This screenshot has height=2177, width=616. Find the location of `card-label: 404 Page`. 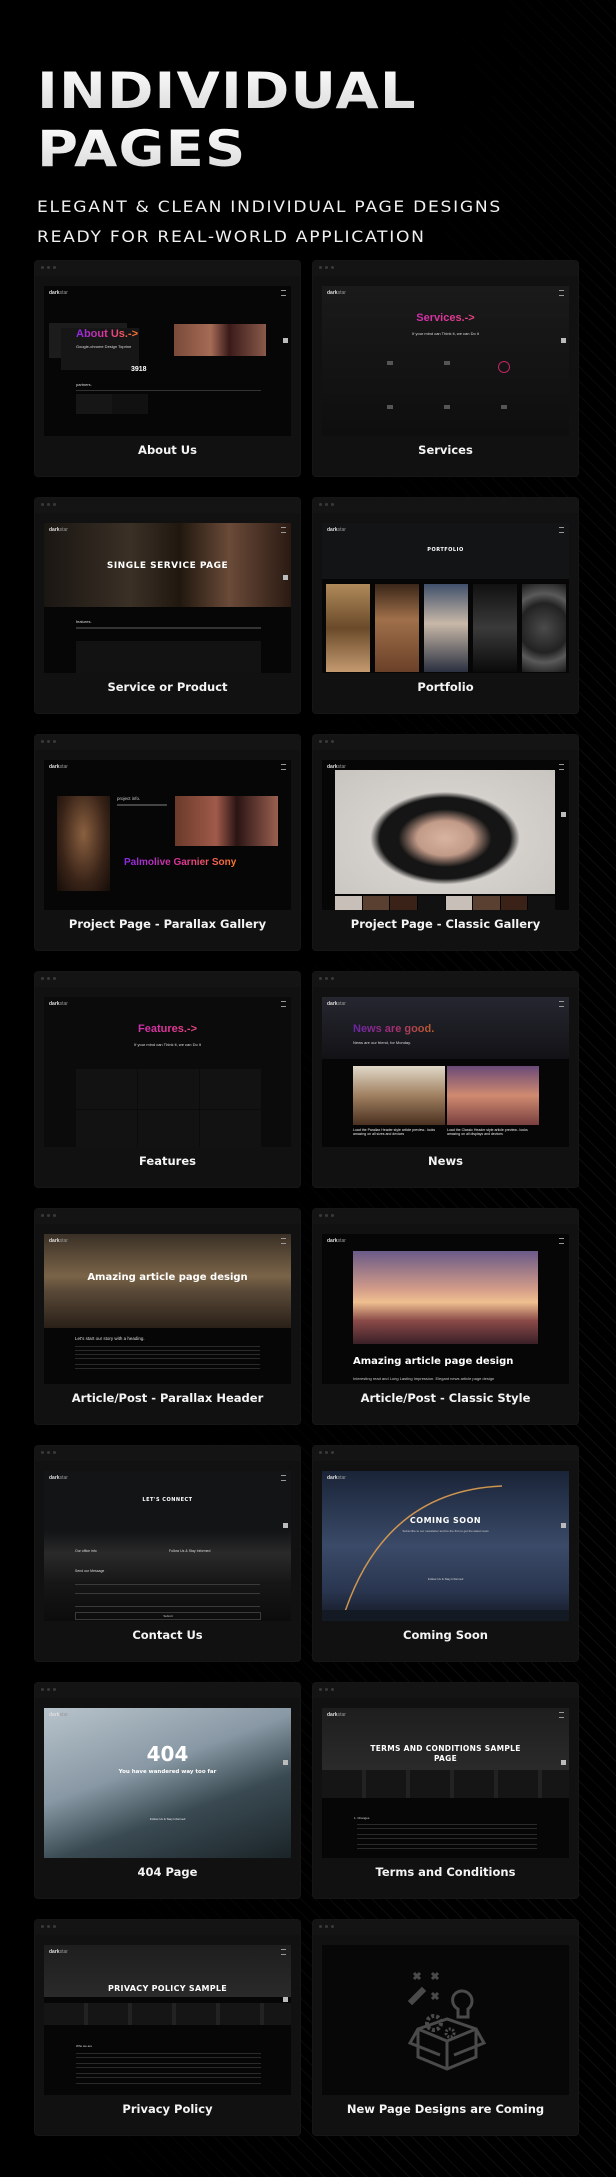

card-label: 404 Page is located at coordinates (167, 1872).